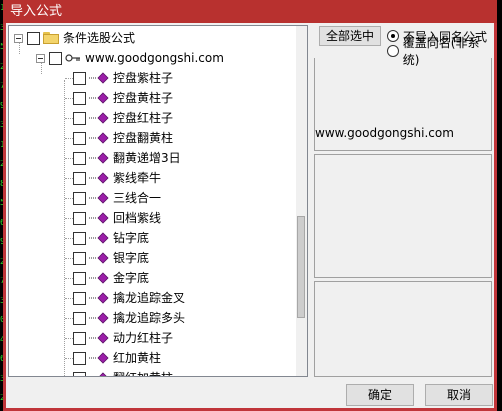 This screenshot has height=411, width=502. What do you see at coordinates (143, 98) in the screenshot?
I see `item-label: 控盘黄柱子` at bounding box center [143, 98].